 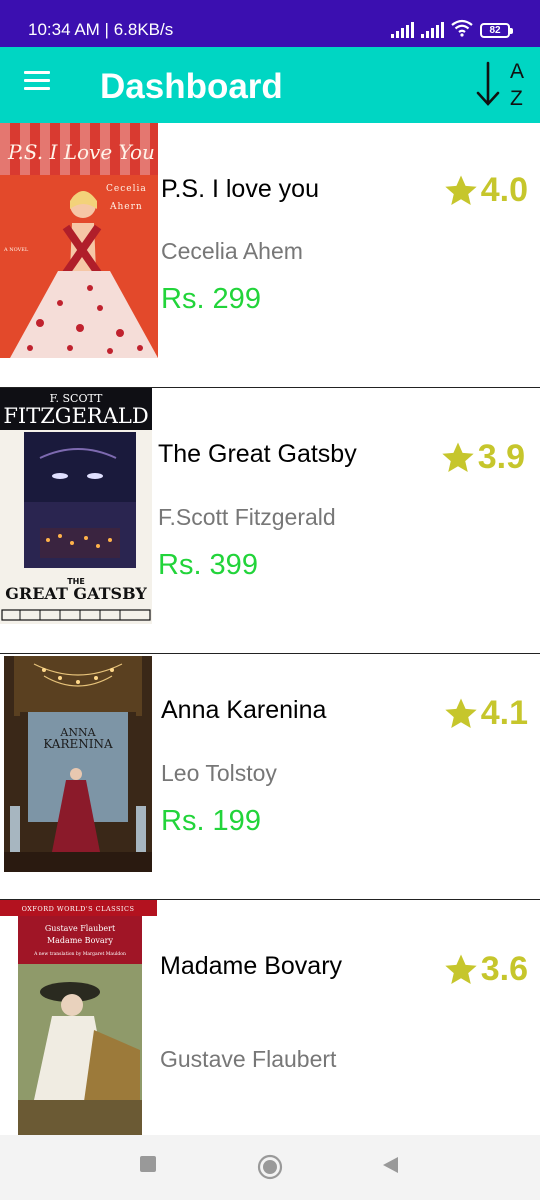 What do you see at coordinates (81, 152) in the screenshot?
I see `cover-header: P.S. I Love You` at bounding box center [81, 152].